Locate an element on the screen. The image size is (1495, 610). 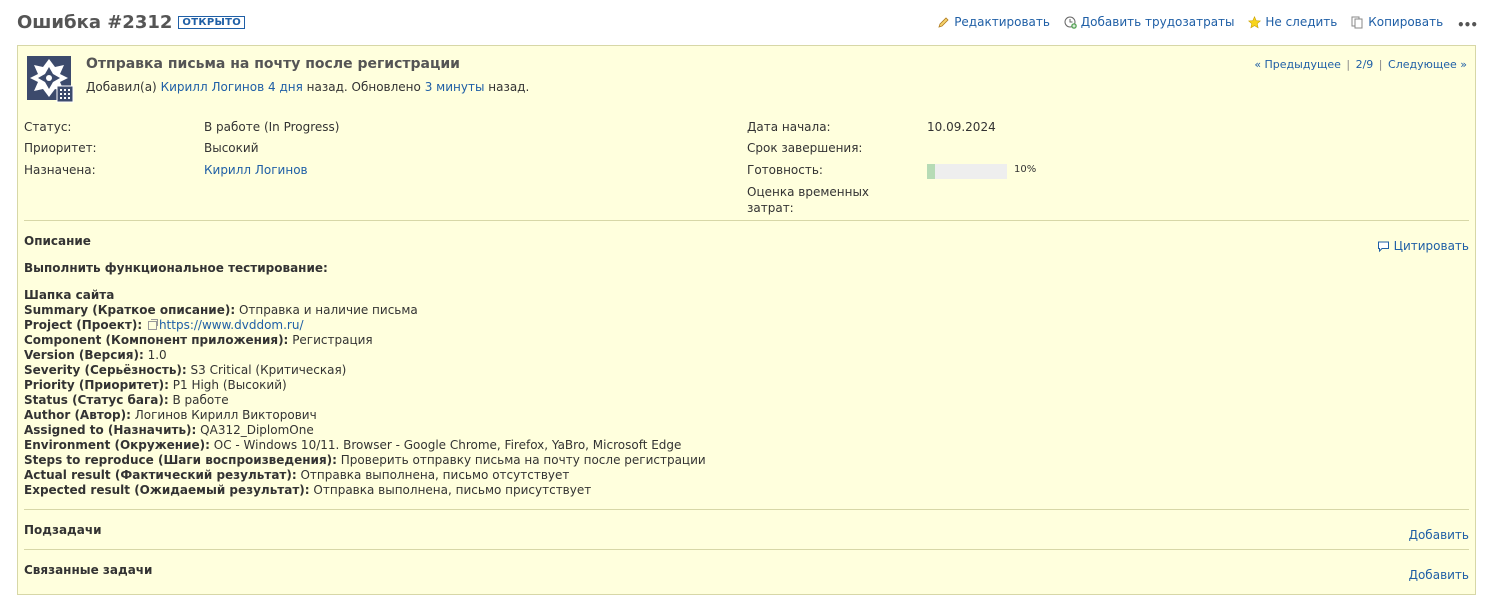
description-key: Environment (Окружение): is located at coordinates (117, 445).